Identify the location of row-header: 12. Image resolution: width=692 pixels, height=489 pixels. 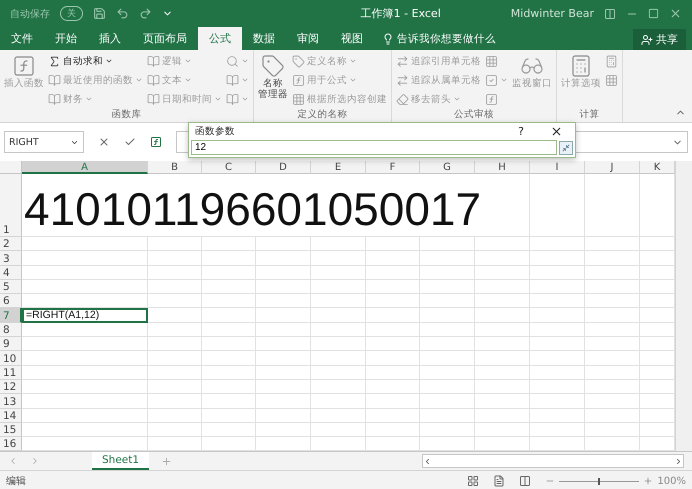
(11, 387).